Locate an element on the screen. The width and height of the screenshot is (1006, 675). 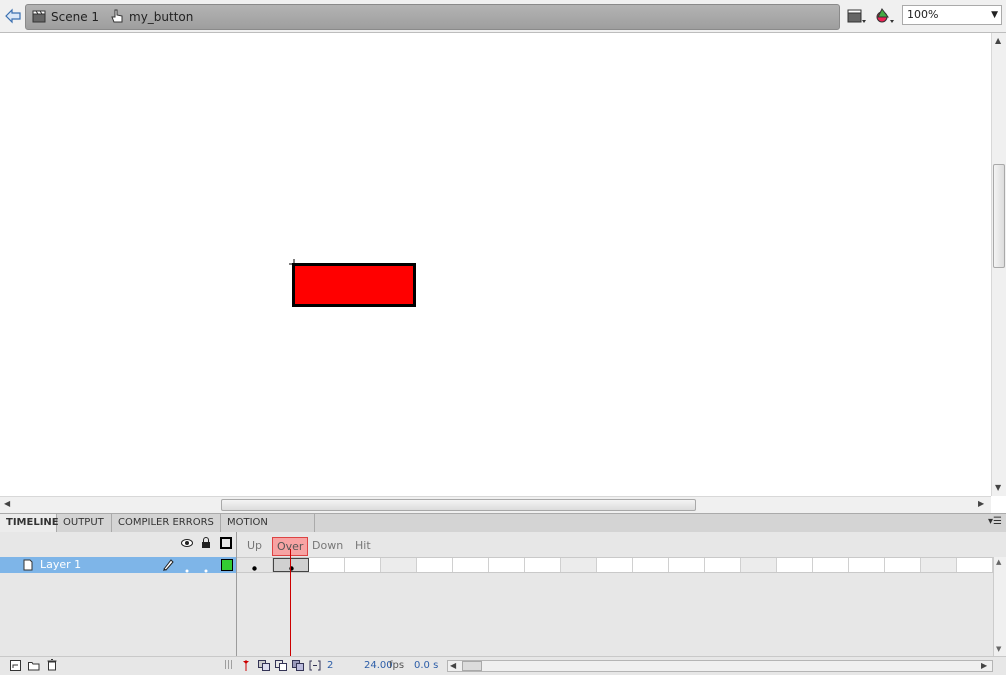
frames-row is located at coordinates (615, 565).